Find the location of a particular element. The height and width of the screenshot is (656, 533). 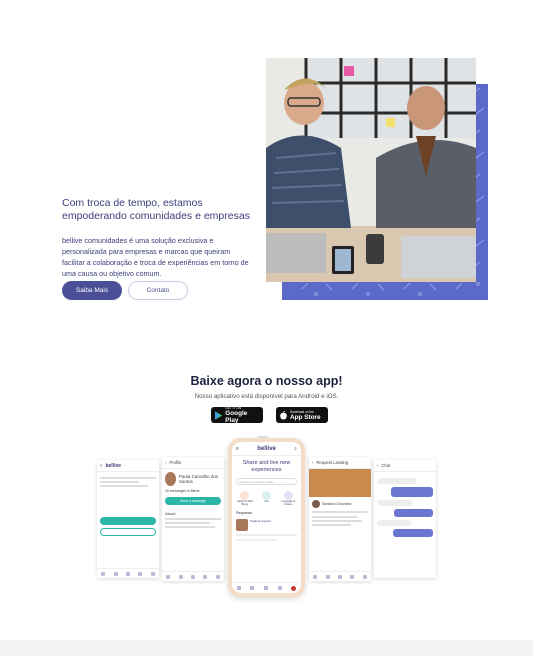

saiba-mais-button: Saiba Mais is located at coordinates (92, 290).